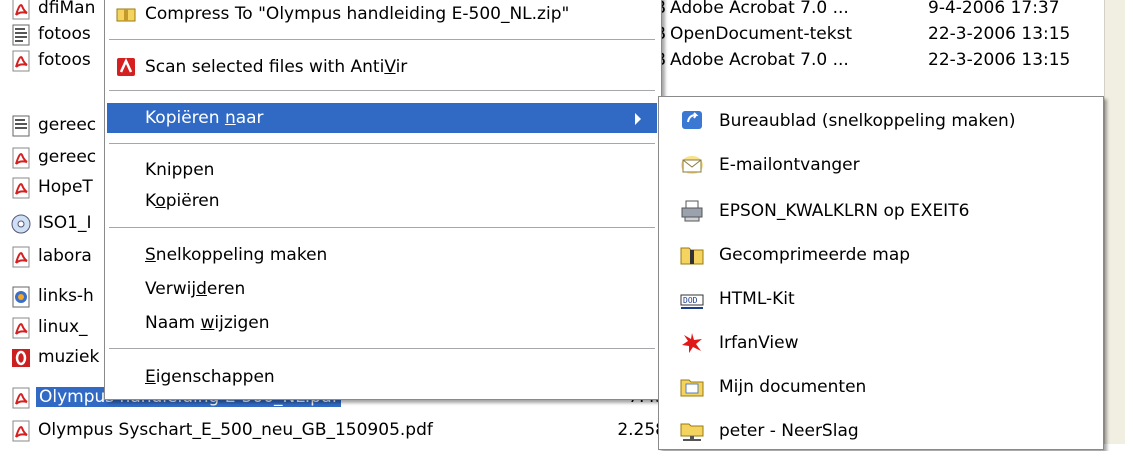 The width and height of the screenshot is (1125, 451). Describe the element at coordinates (207, 323) in the screenshot. I see `menu-item-label: Naam wijzigen` at that location.